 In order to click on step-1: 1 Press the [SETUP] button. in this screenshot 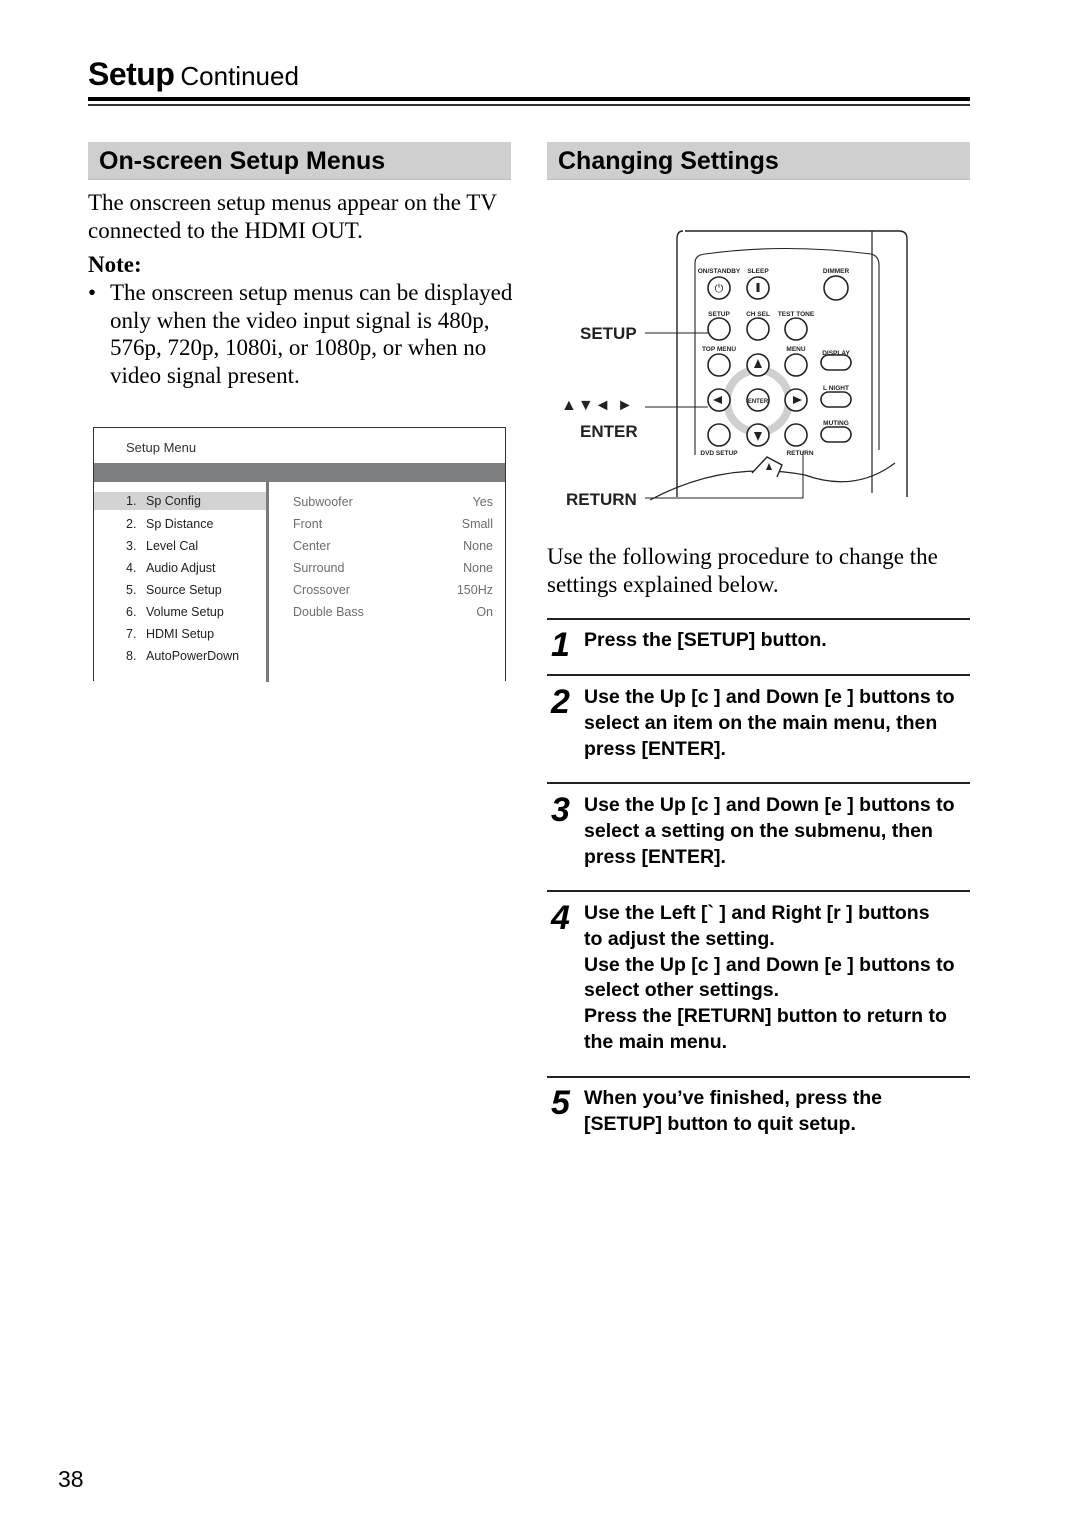, I will do `click(758, 645)`.